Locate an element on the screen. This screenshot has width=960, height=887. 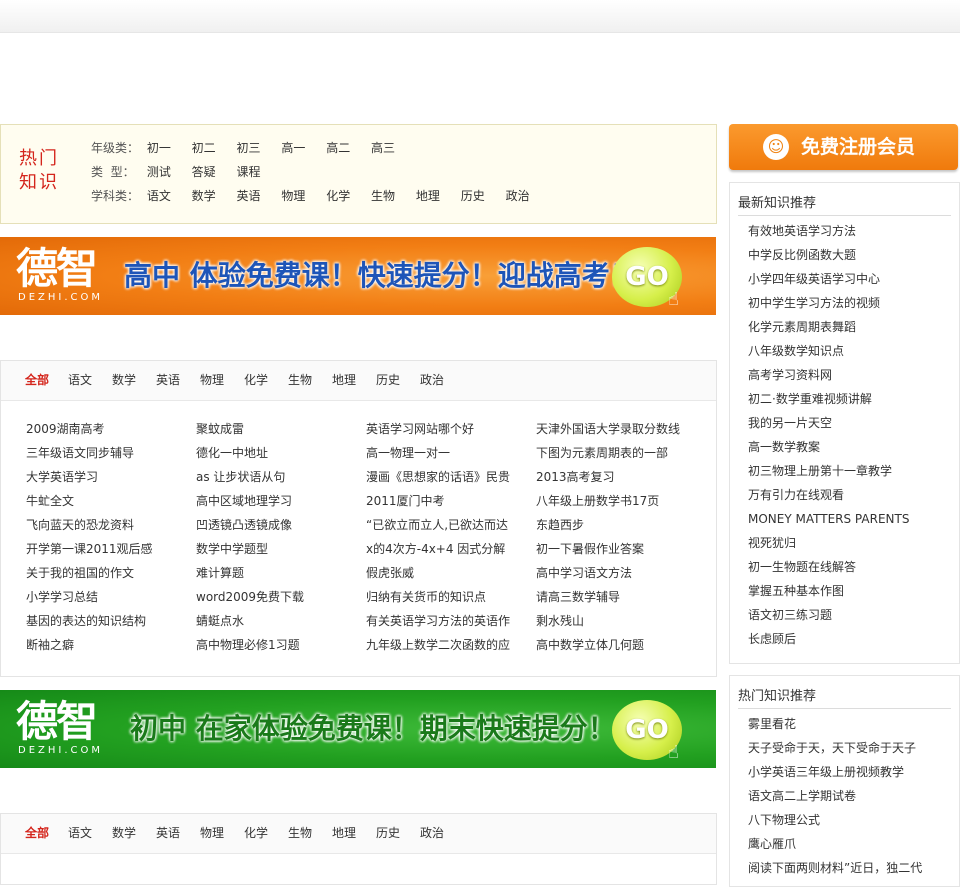
knowledge-link: 剩水残山 is located at coordinates (611, 621).